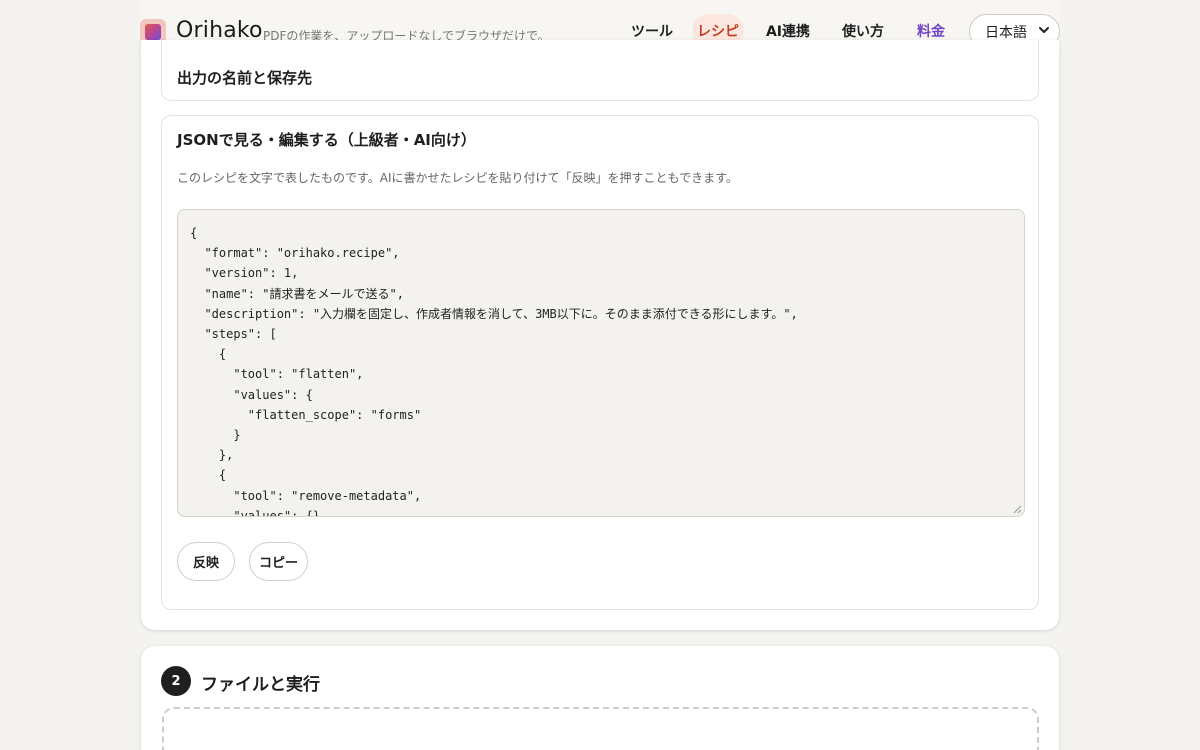  What do you see at coordinates (600, 698) in the screenshot?
I see `file-and-run-card: 2 ファイルと実行` at bounding box center [600, 698].